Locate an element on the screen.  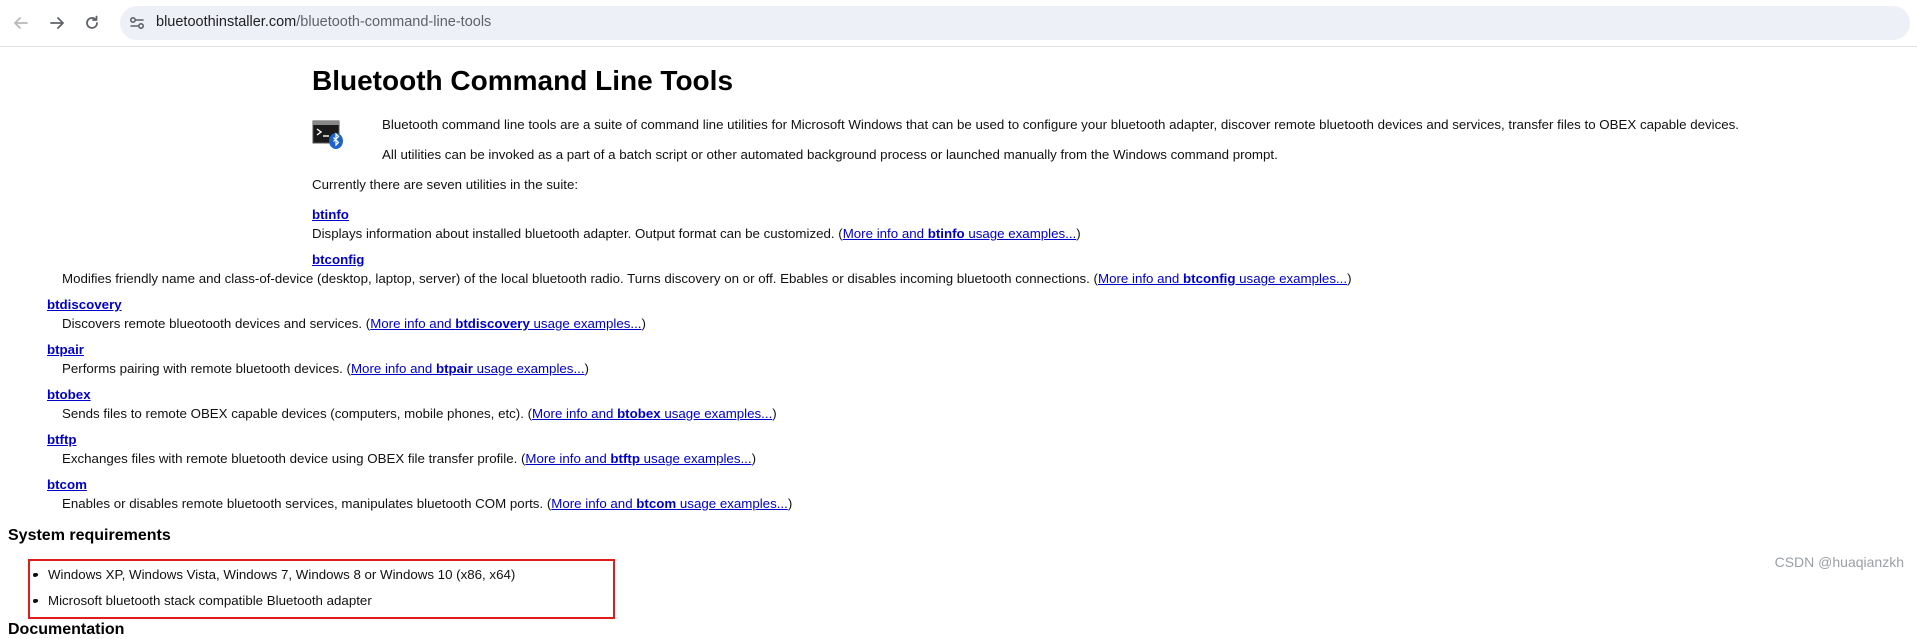
tool-link-btftp: btftp is located at coordinates (62, 439).